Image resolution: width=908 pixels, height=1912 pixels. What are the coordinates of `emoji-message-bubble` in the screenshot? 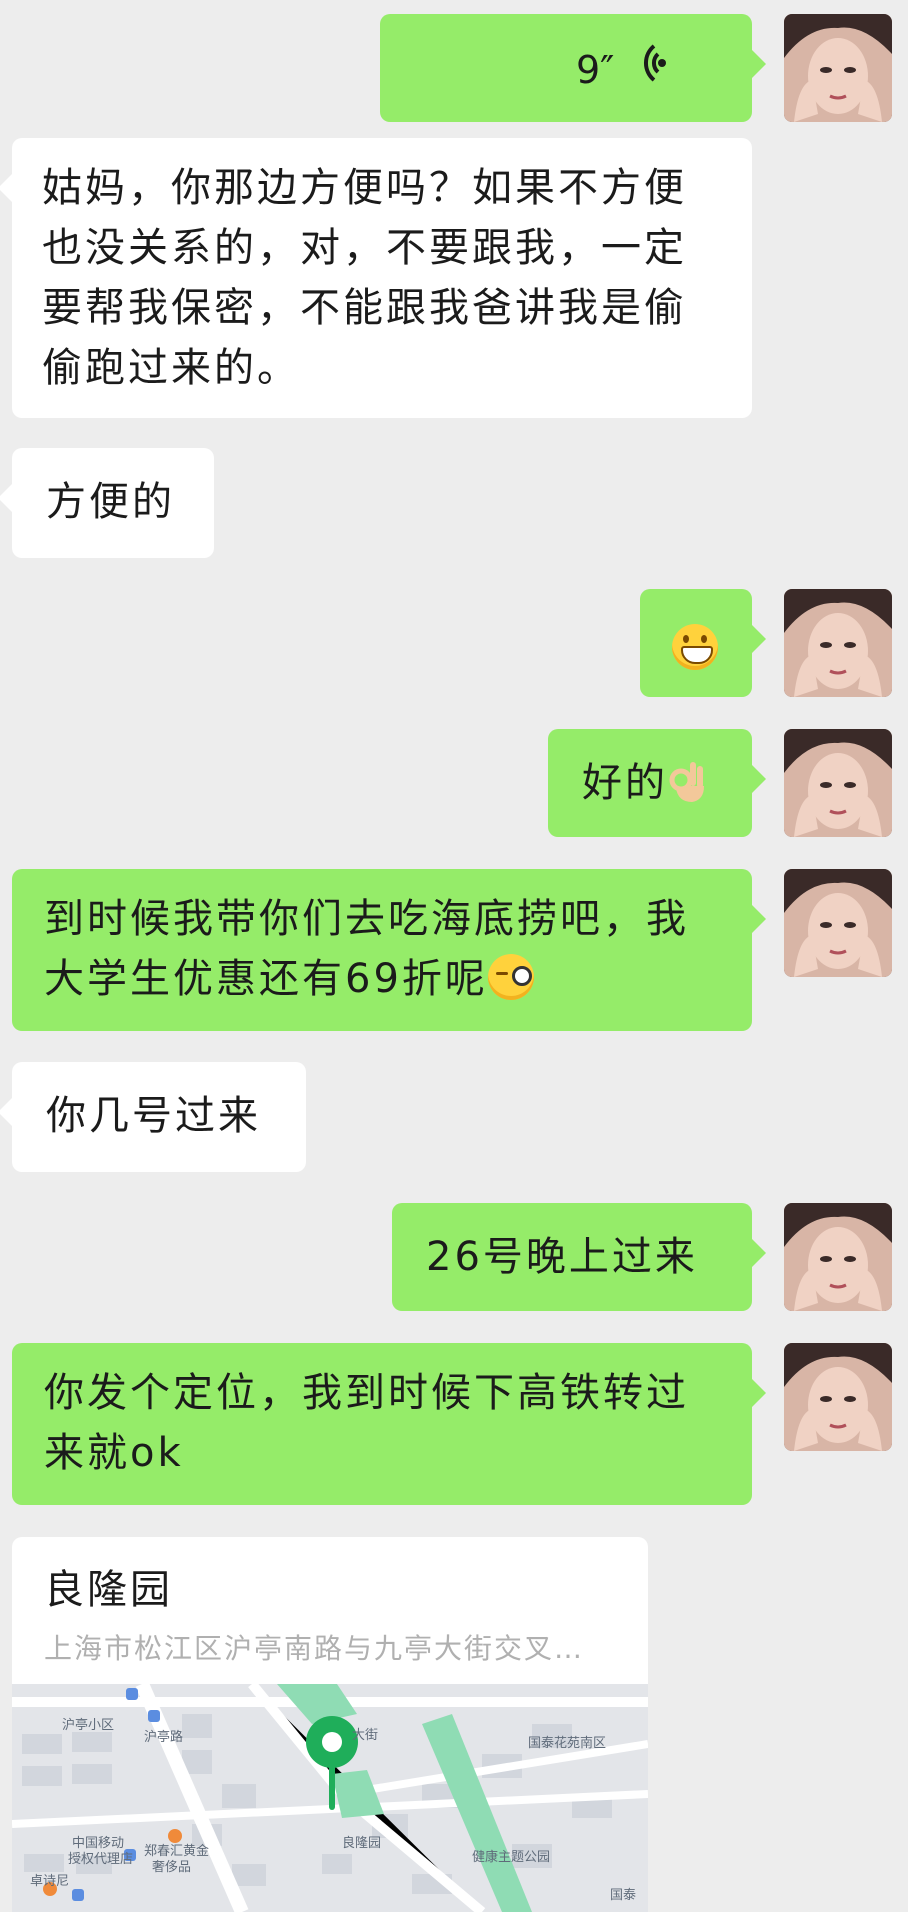 It's located at (703, 643).